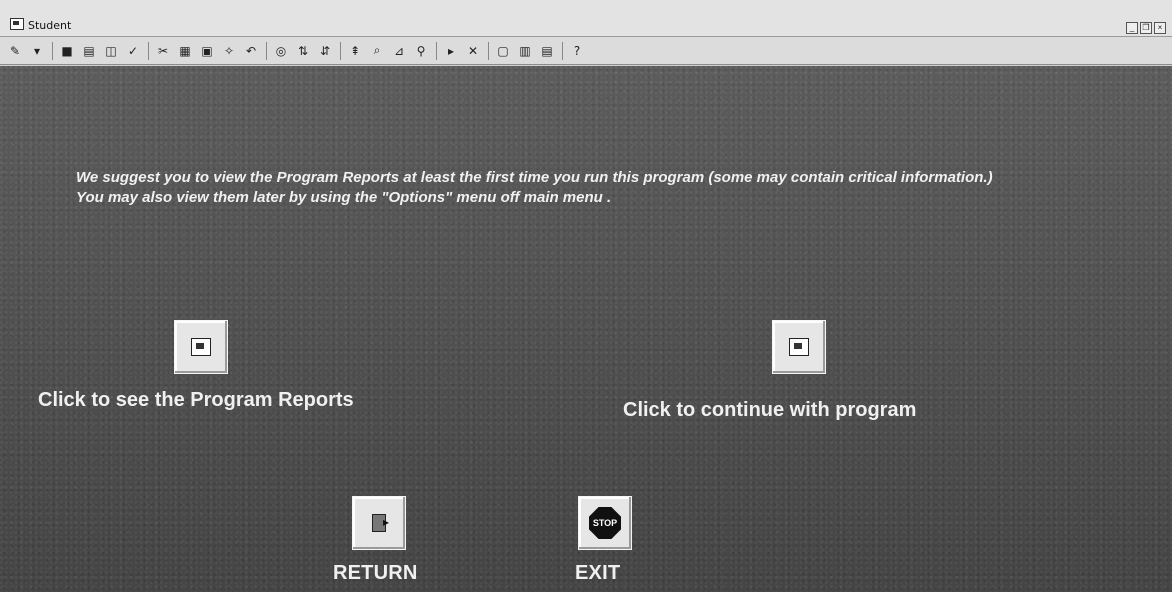 This screenshot has height=592, width=1172. Describe the element at coordinates (196, 400) in the screenshot. I see `program-reports-label: Click to see the Program Reports` at that location.